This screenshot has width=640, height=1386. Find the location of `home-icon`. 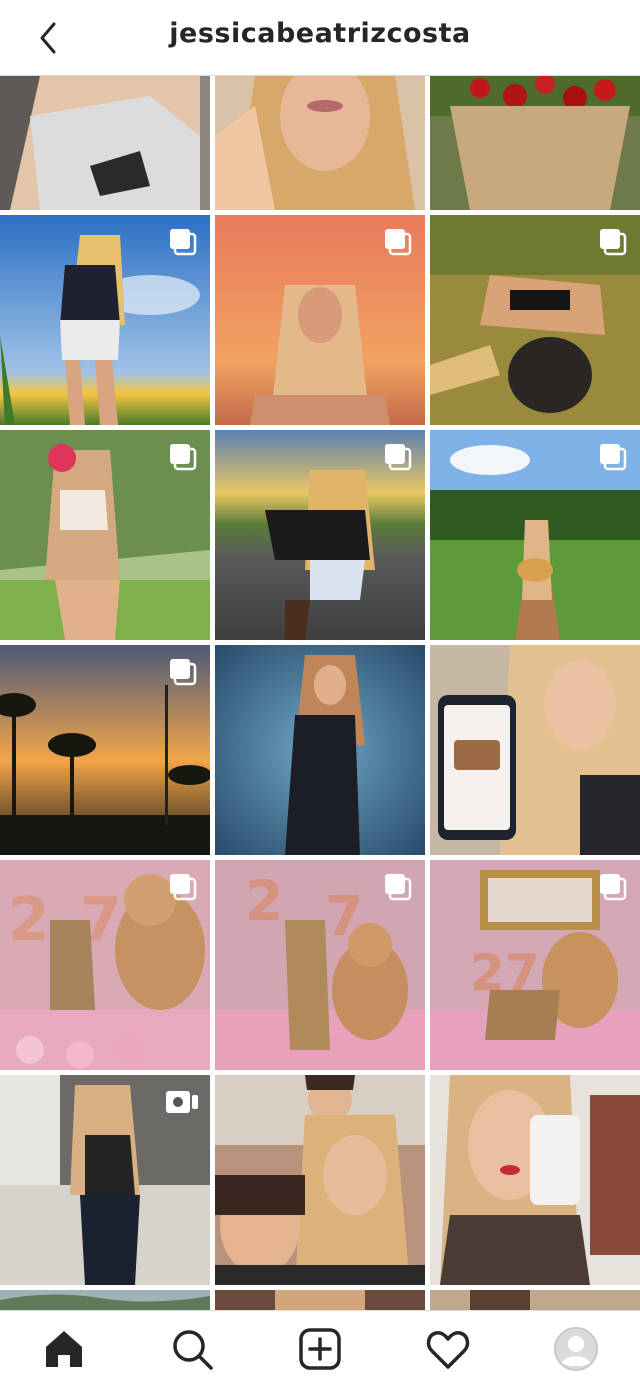

home-icon is located at coordinates (64, 1349).